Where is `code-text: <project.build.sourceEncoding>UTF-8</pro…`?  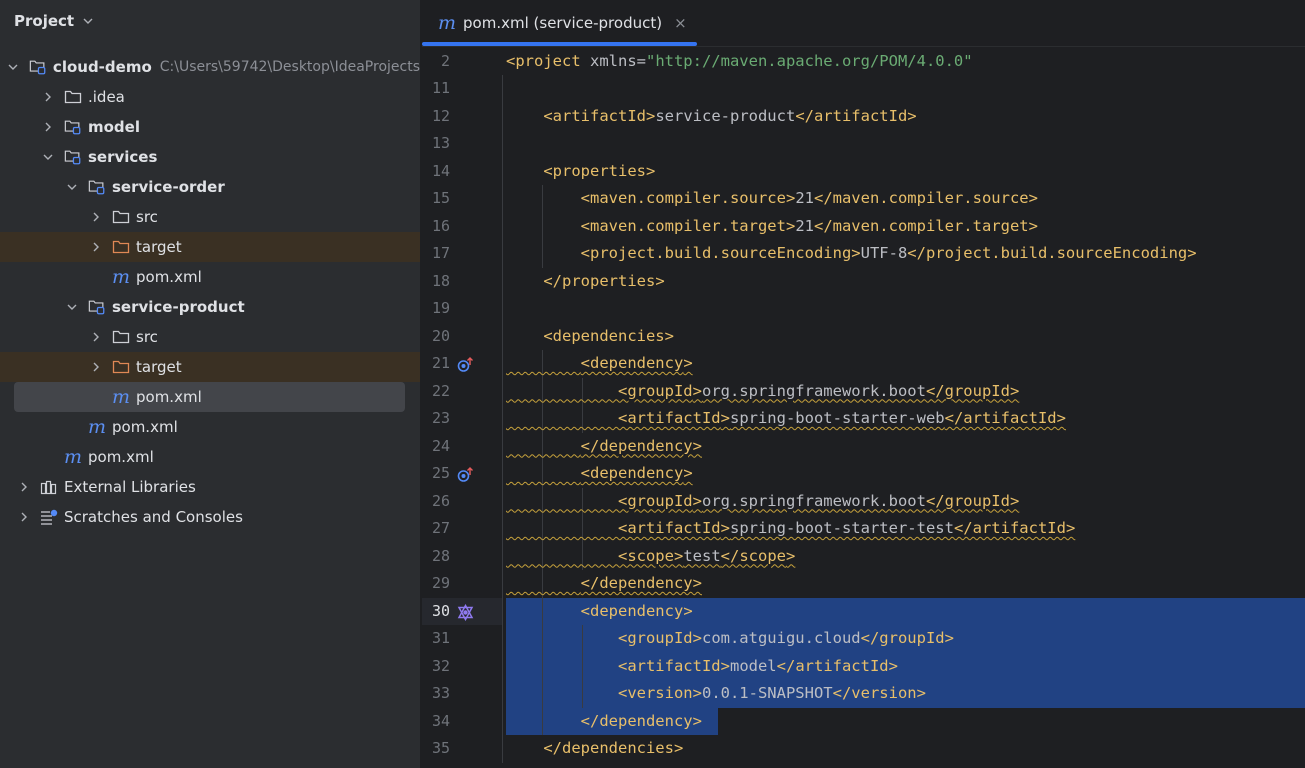
code-text: <project.build.sourceEncoding>UTF-8</pro… is located at coordinates (888, 253).